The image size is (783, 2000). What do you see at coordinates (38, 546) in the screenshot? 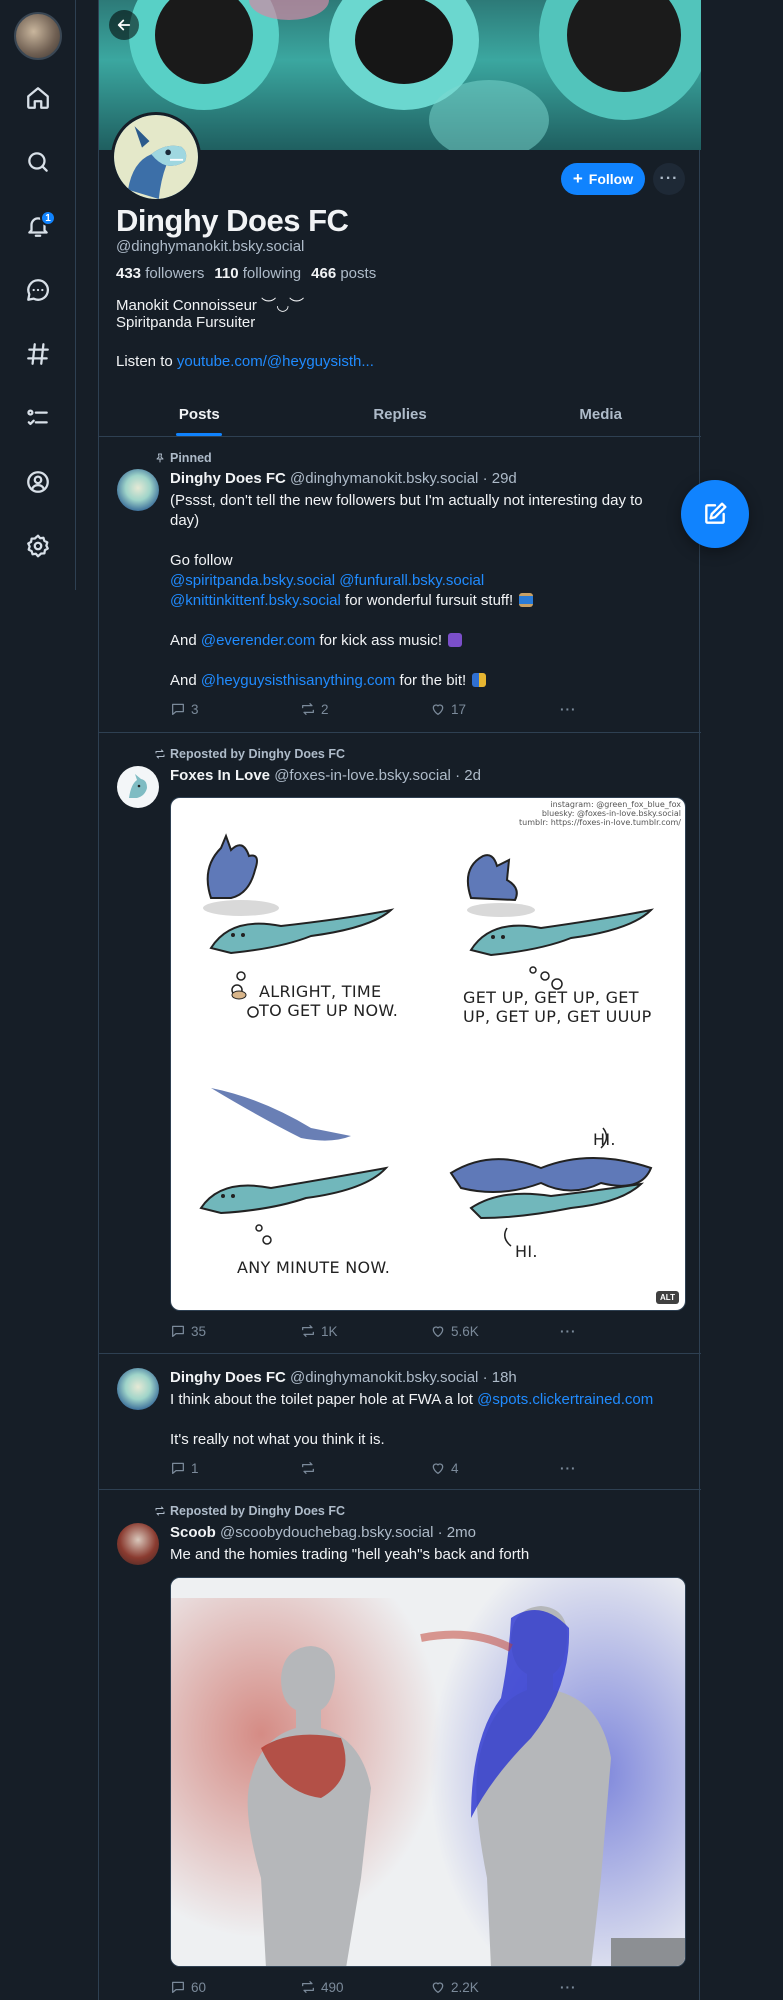
I see `settings-nav-button` at bounding box center [38, 546].